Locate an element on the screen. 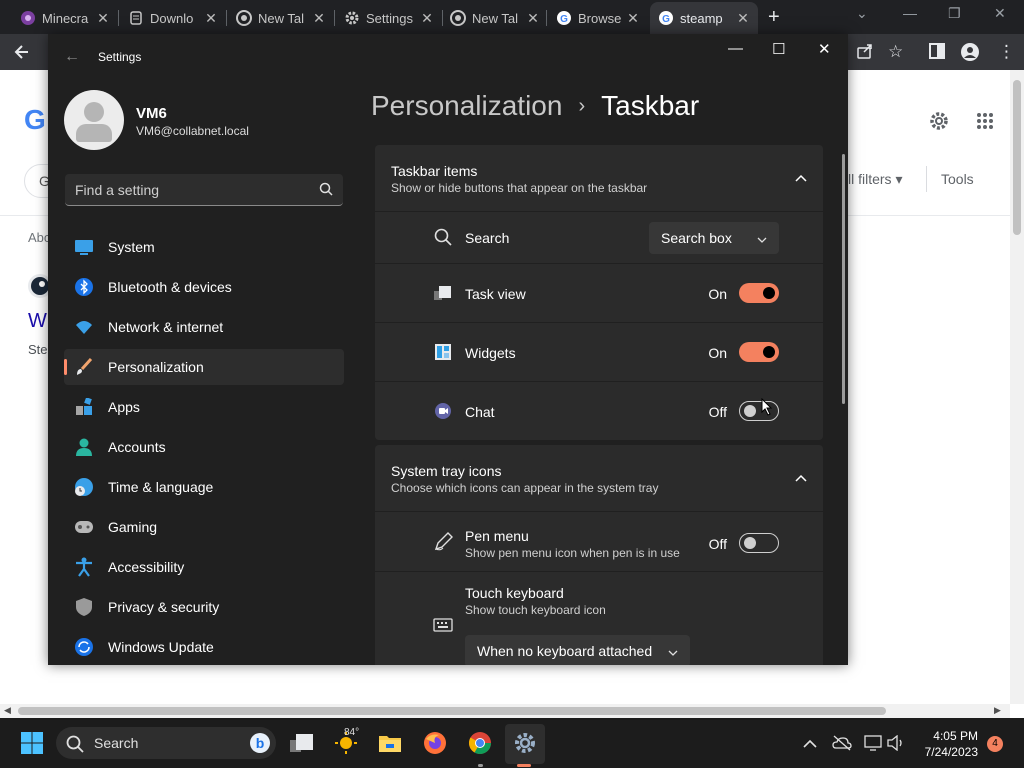 The height and width of the screenshot is (768, 1024). bing-icon: b is located at coordinates (260, 745).